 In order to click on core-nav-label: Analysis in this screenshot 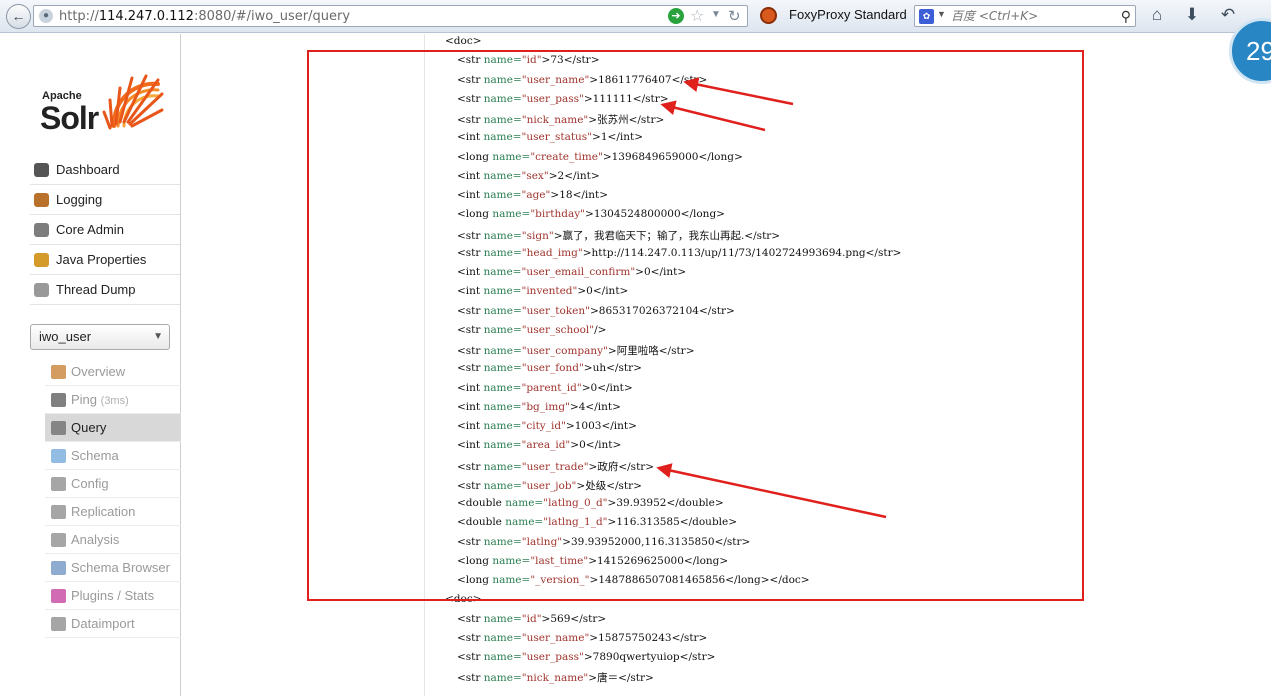, I will do `click(95, 539)`.